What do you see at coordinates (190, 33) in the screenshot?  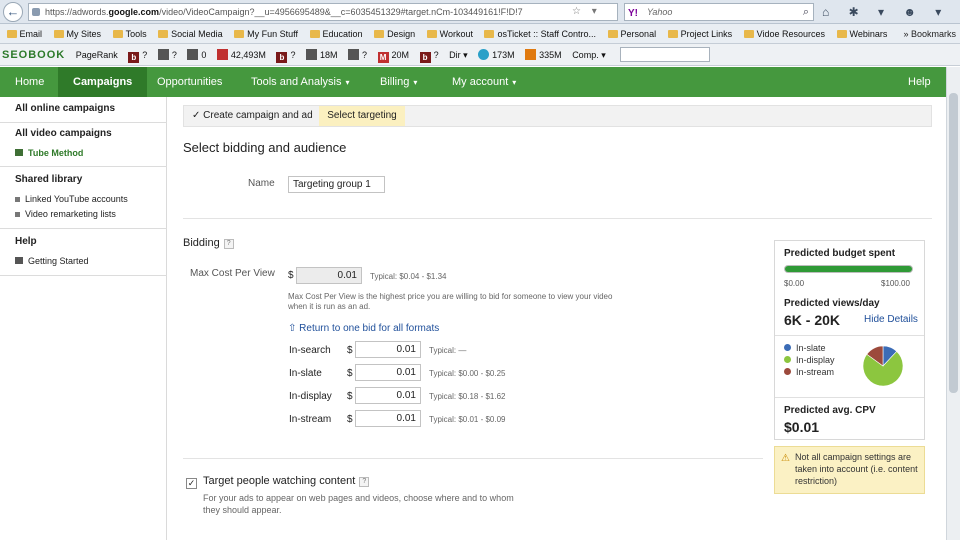 I see `bookmark-social-media: Social Media` at bounding box center [190, 33].